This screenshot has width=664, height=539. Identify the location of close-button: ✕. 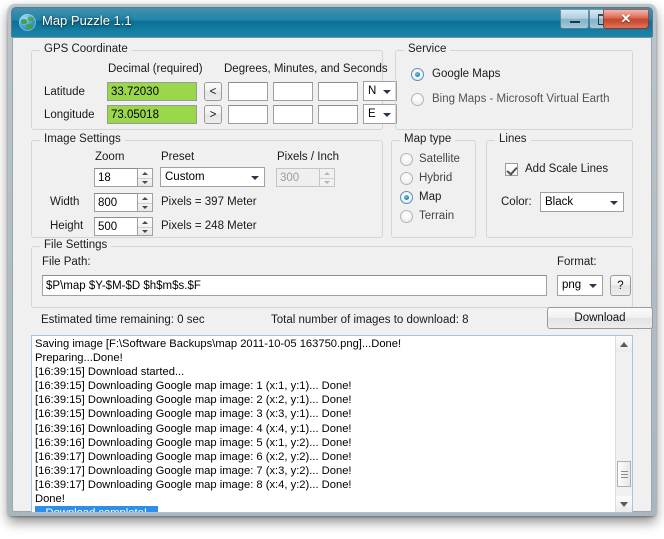
(626, 19).